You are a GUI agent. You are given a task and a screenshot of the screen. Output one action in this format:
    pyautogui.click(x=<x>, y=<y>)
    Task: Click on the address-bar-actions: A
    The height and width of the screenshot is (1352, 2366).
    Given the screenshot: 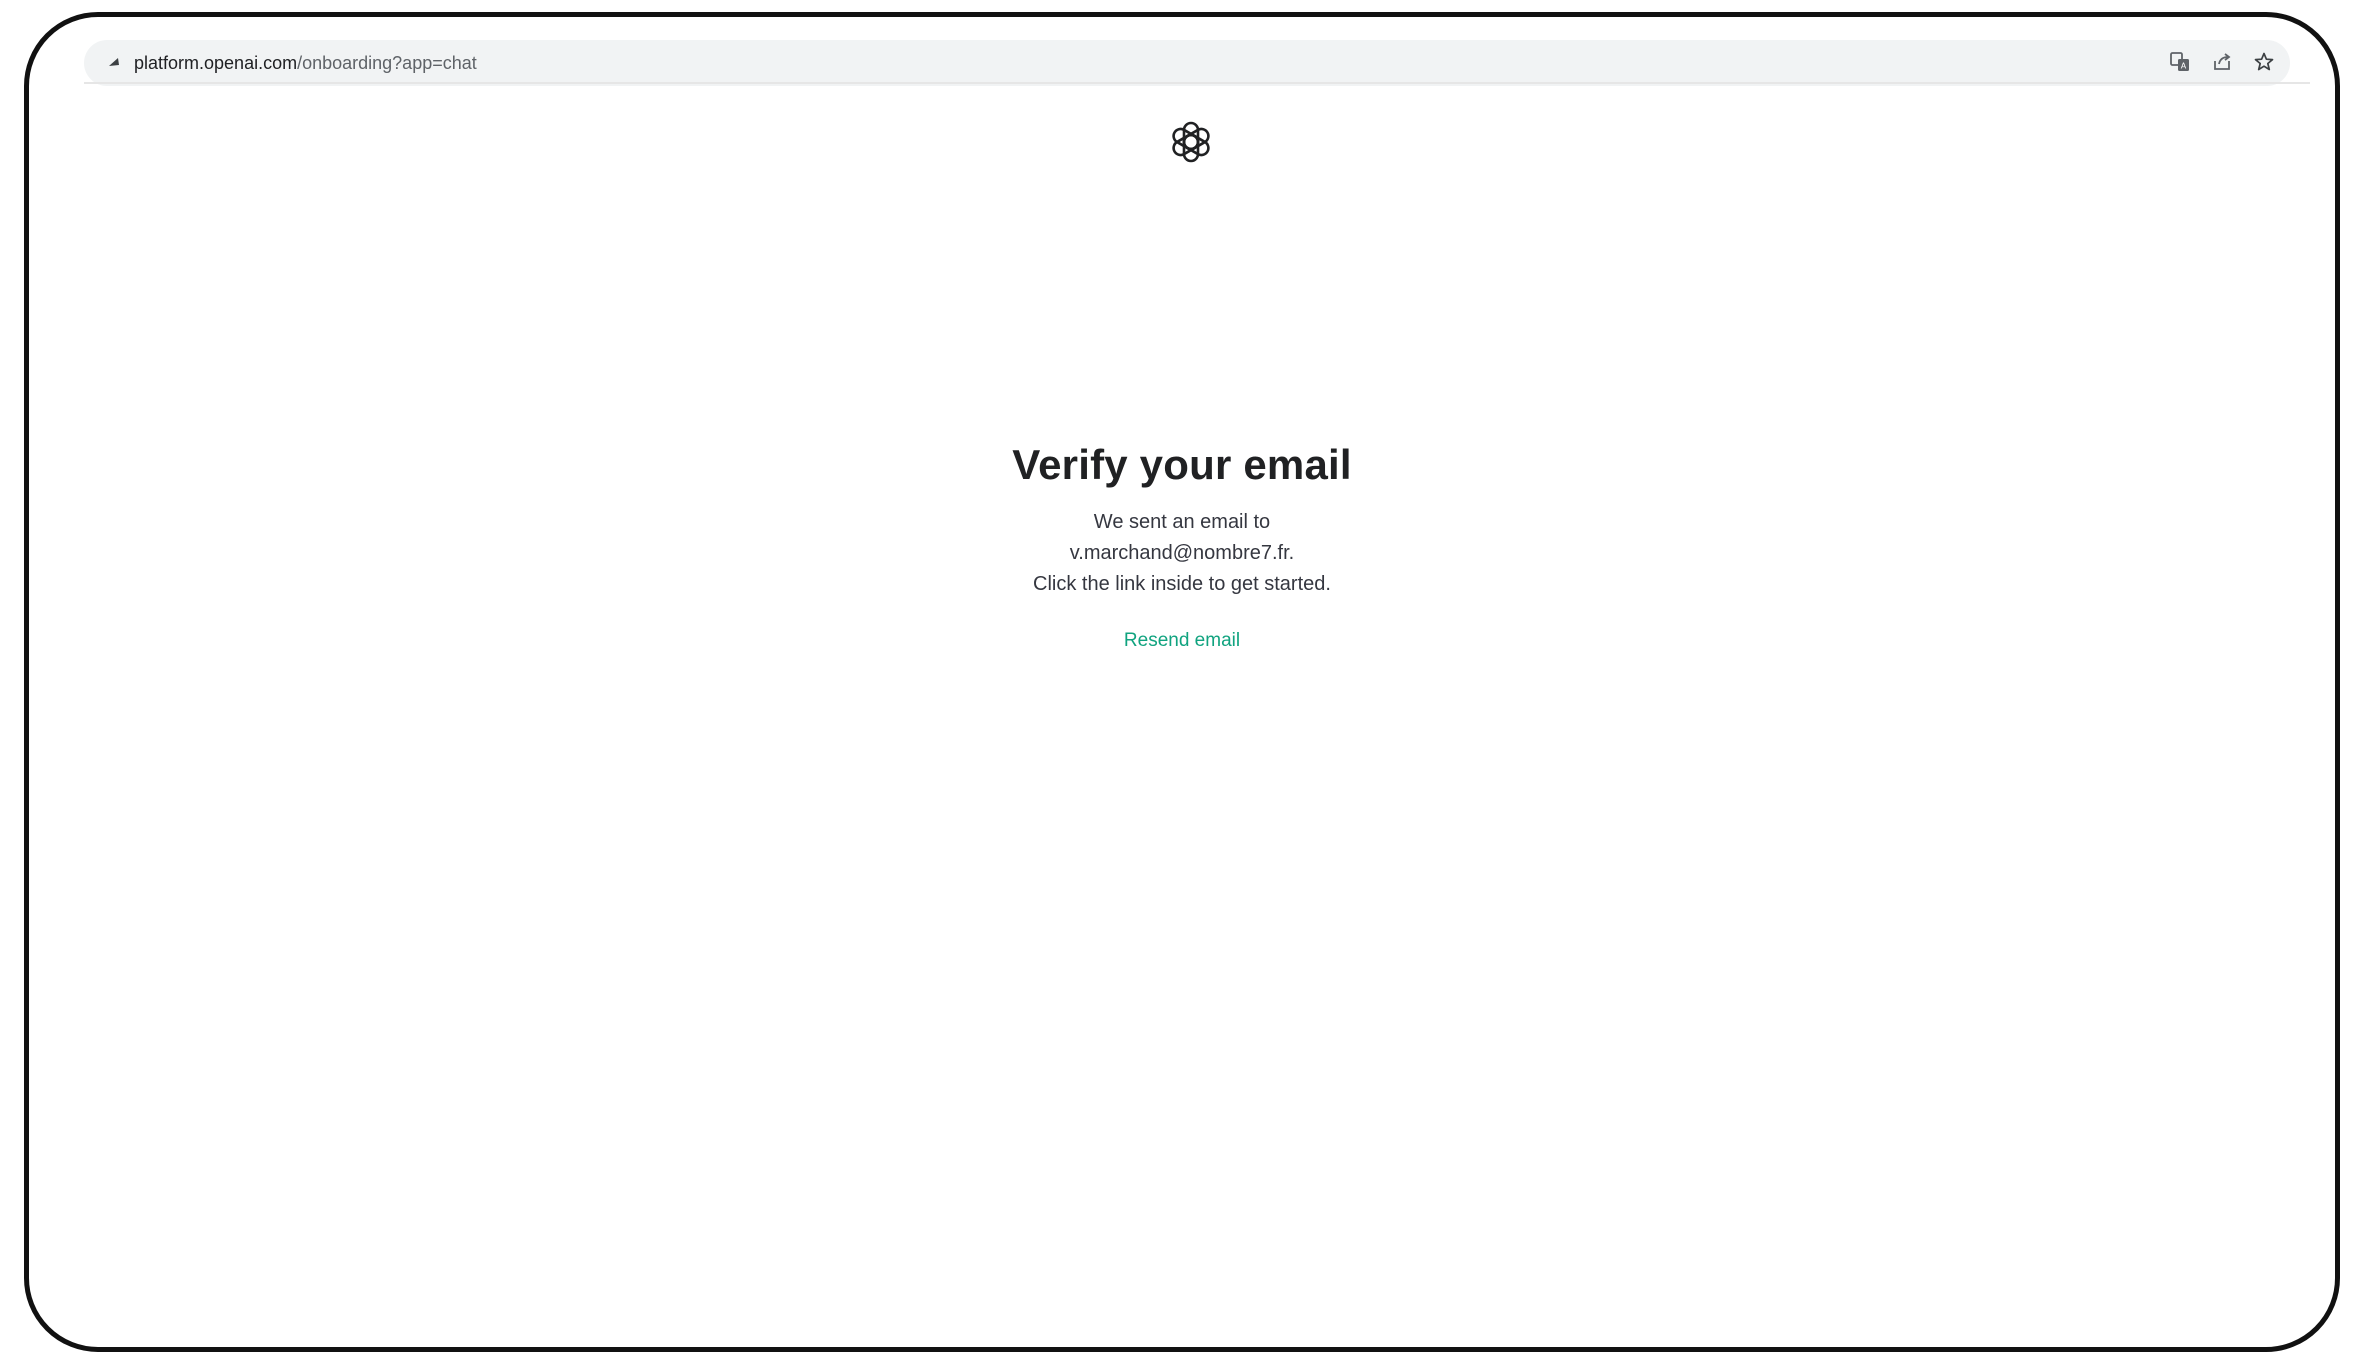 What is the action you would take?
    pyautogui.click(x=2222, y=62)
    